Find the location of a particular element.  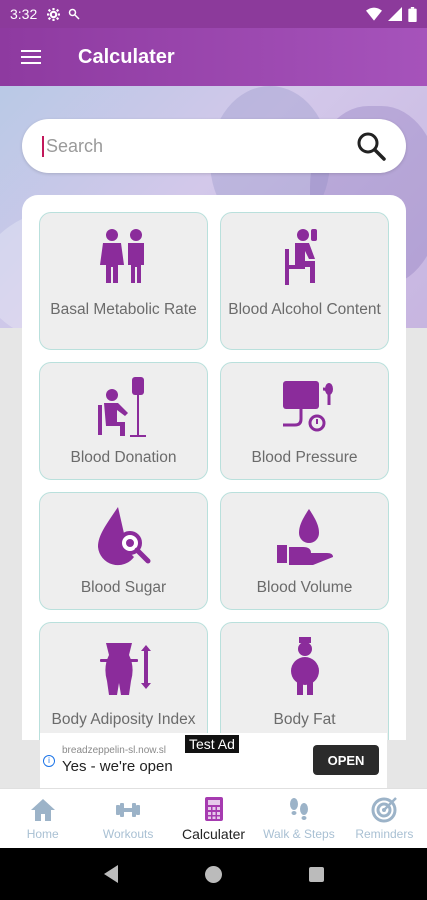

home-circle-icon is located at coordinates (213, 874).